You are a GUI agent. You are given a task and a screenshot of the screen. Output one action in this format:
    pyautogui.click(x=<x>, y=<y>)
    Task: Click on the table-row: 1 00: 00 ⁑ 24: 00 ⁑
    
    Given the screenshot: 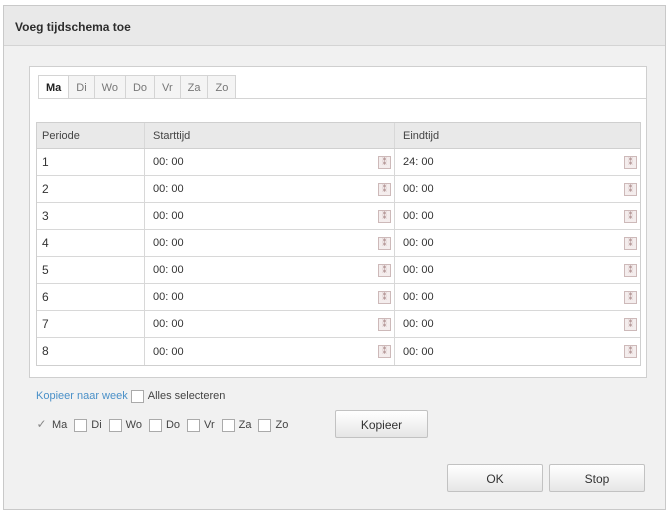 What is the action you would take?
    pyautogui.click(x=338, y=162)
    